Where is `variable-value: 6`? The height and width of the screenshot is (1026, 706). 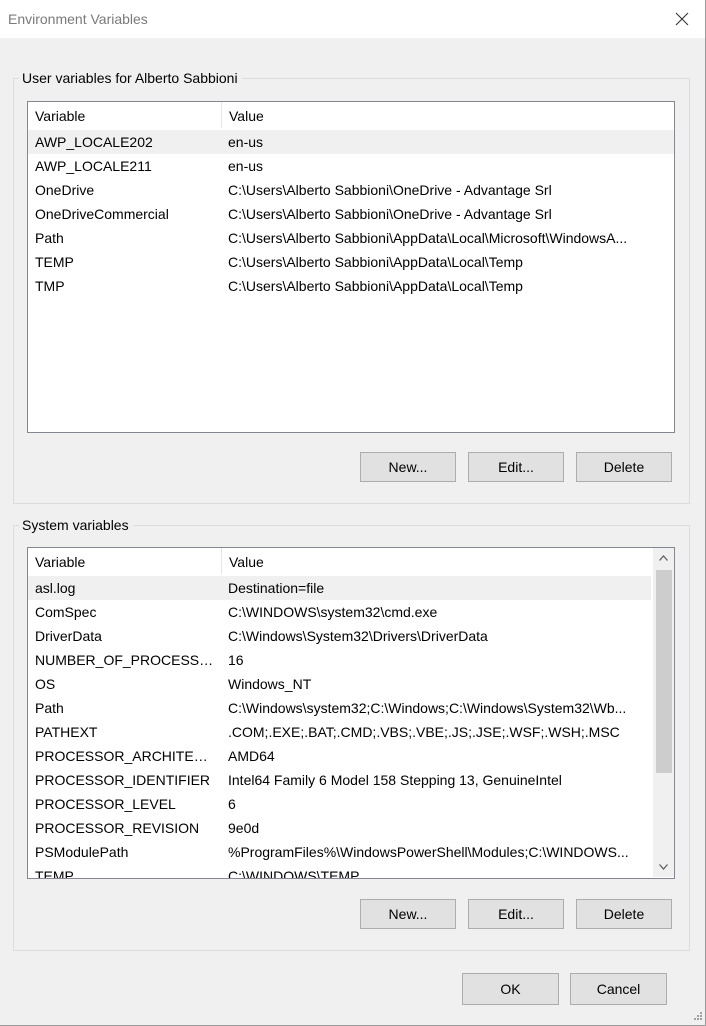
variable-value: 6 is located at coordinates (232, 804).